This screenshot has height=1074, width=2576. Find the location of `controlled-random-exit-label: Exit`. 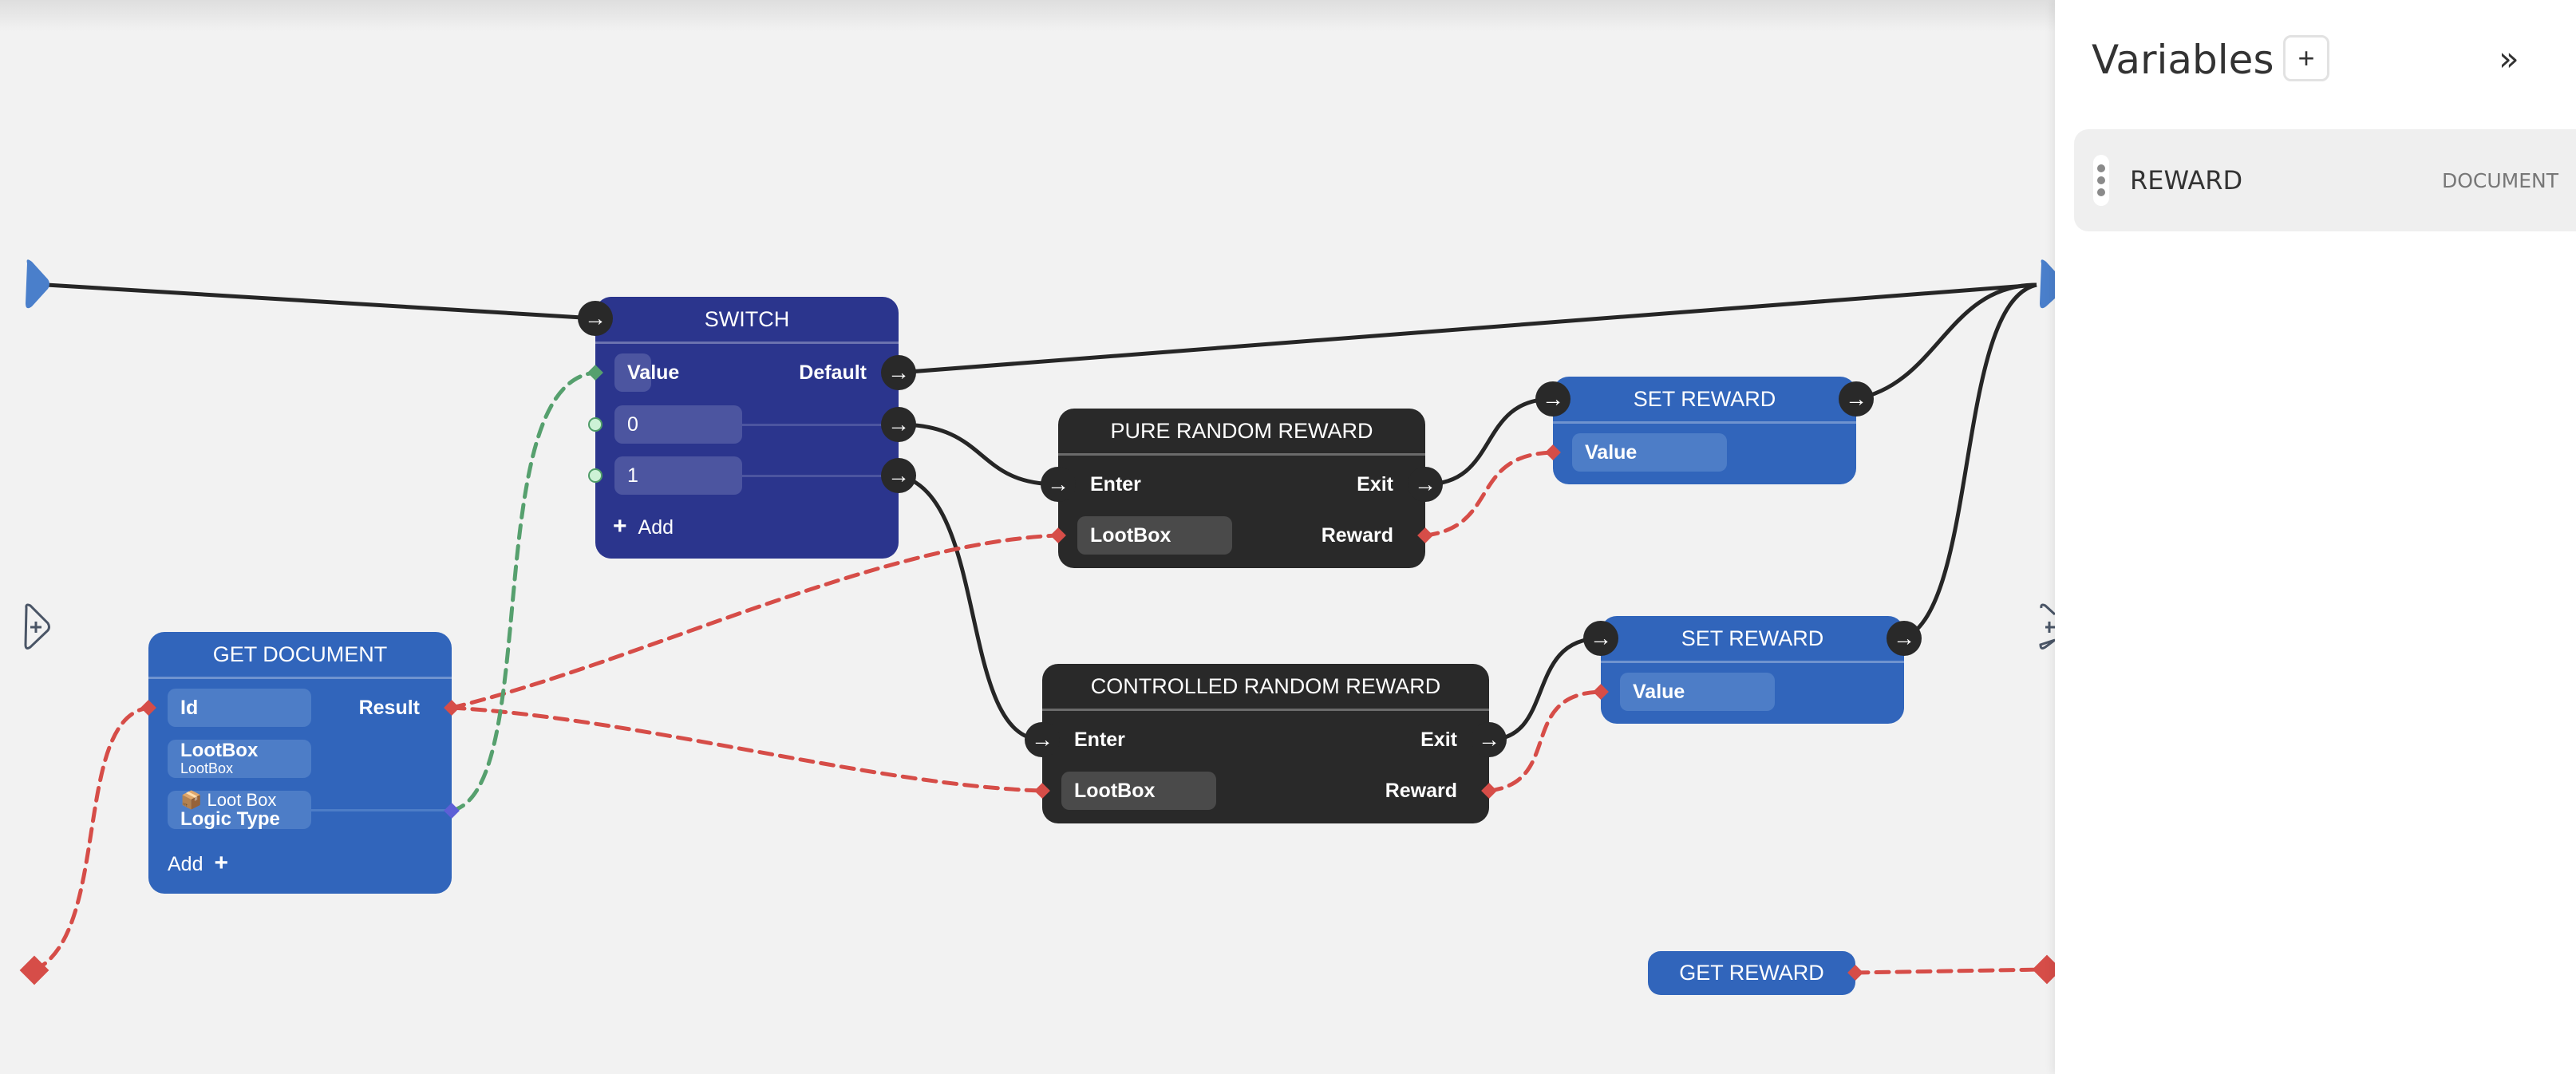

controlled-random-exit-label: Exit is located at coordinates (1438, 740).